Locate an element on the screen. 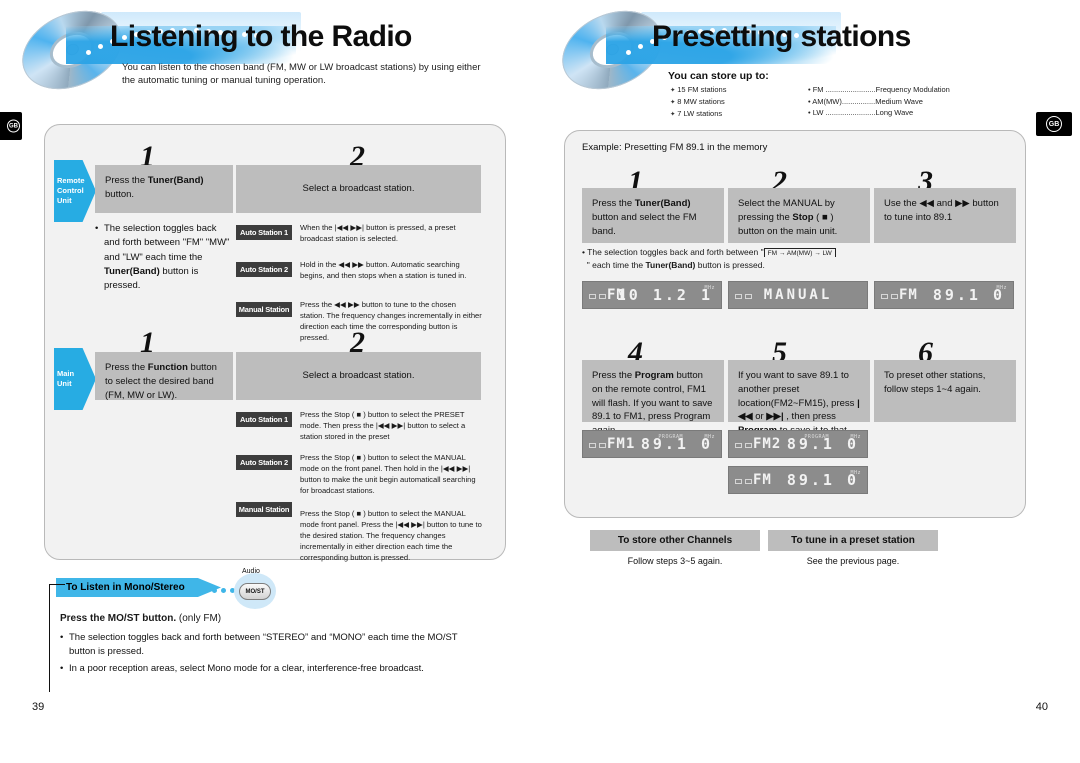  remote-step-1-box: Press the Tuner(Band) button. is located at coordinates (164, 189).